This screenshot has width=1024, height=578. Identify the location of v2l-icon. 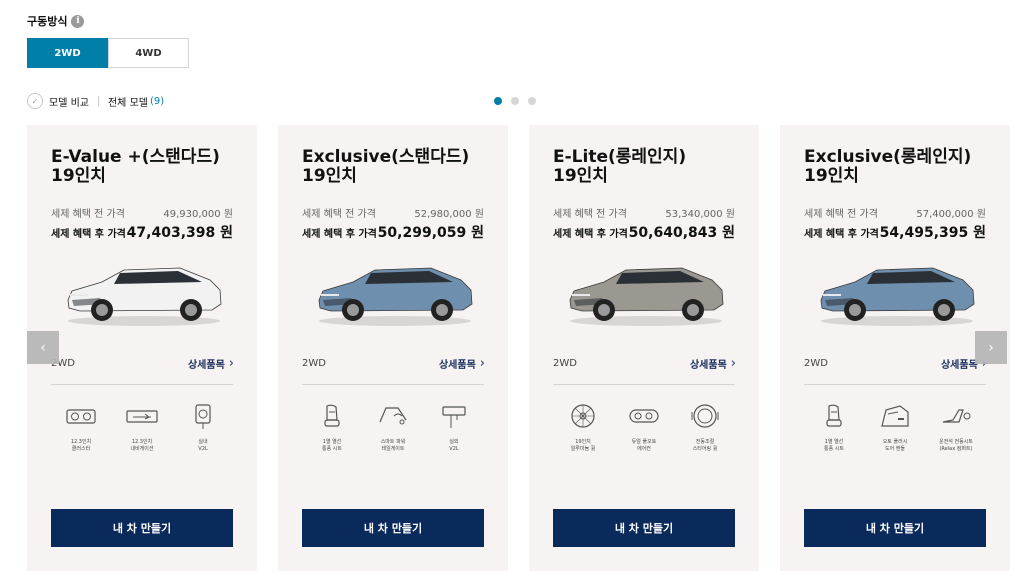
(203, 418).